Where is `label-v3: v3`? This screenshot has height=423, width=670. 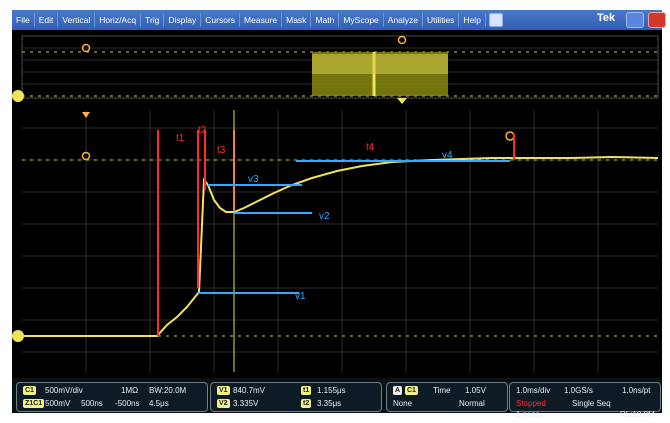
label-v3: v3 is located at coordinates (253, 179).